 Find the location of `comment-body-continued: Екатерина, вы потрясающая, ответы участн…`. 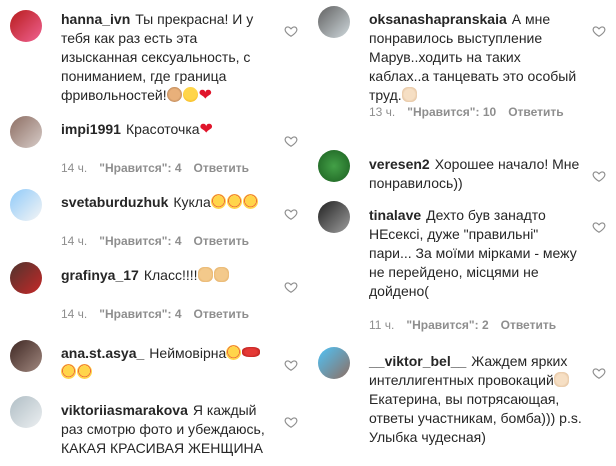

comment-body-continued: Екатерина, вы потрясающая, ответы участн… is located at coordinates (475, 418).